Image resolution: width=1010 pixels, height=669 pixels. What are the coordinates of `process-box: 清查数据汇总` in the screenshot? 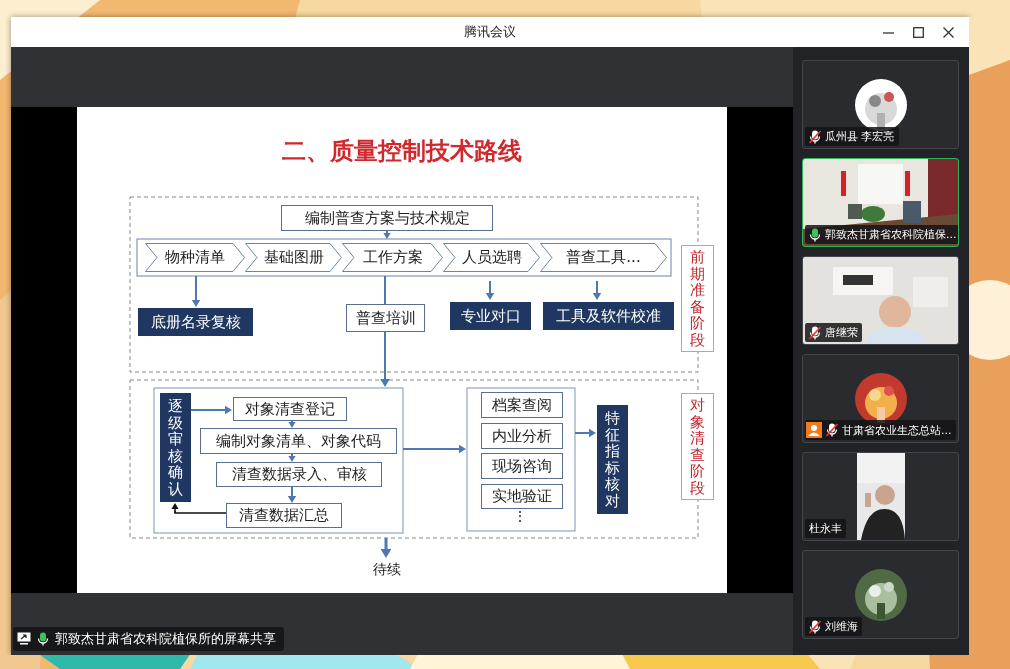 It's located at (284, 515).